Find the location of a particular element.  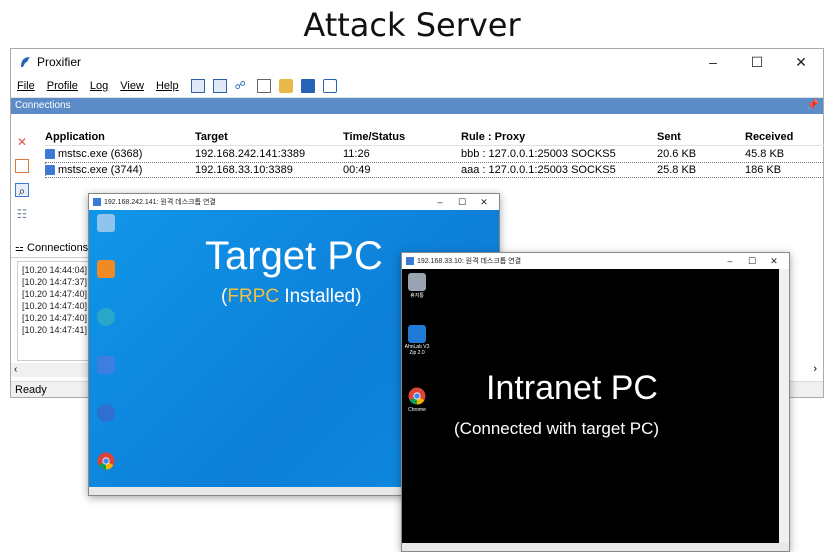

menu-bar: File Profile Log View Help ☍ is located at coordinates (417, 86).